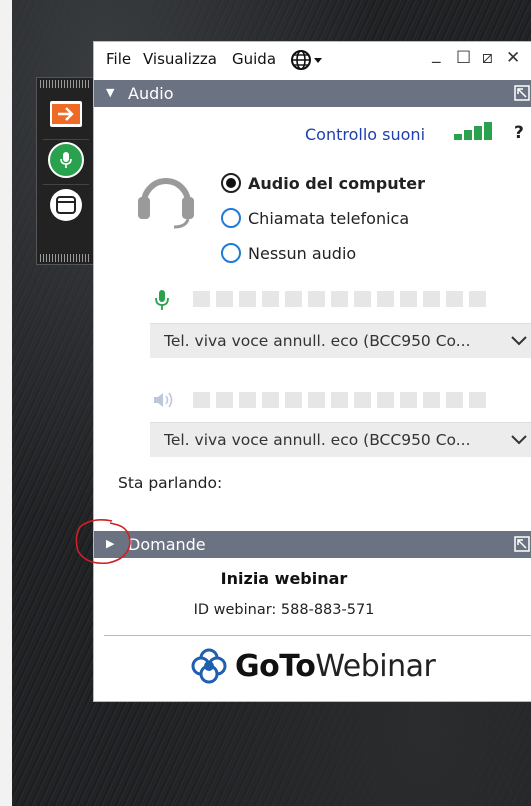 The image size is (531, 806). Describe the element at coordinates (329, 218) in the screenshot. I see `radio-label: Chiamata telefonica` at that location.